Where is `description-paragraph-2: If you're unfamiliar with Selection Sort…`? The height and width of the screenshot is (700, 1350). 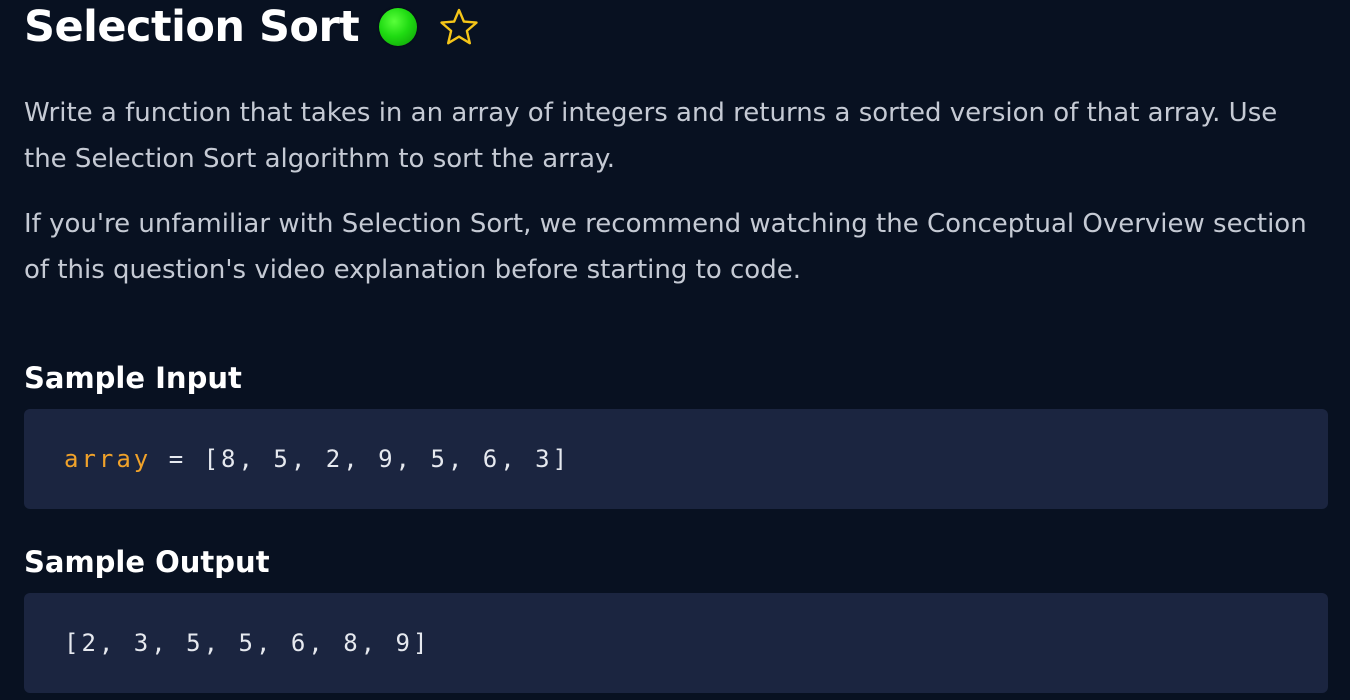
description-paragraph-2: If you're unfamiliar with Selection Sort… is located at coordinates (665, 247).